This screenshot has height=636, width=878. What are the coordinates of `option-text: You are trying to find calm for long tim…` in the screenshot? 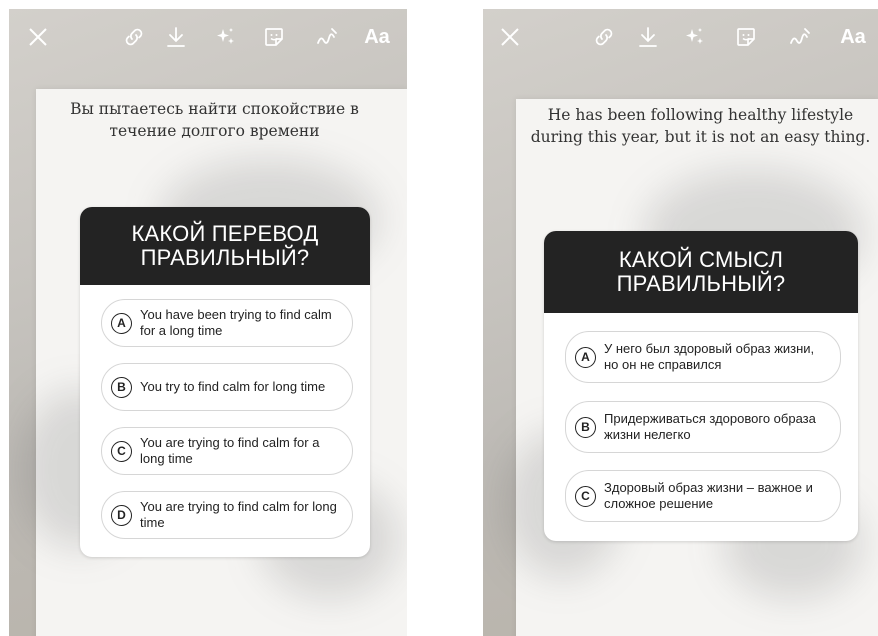 It's located at (238, 514).